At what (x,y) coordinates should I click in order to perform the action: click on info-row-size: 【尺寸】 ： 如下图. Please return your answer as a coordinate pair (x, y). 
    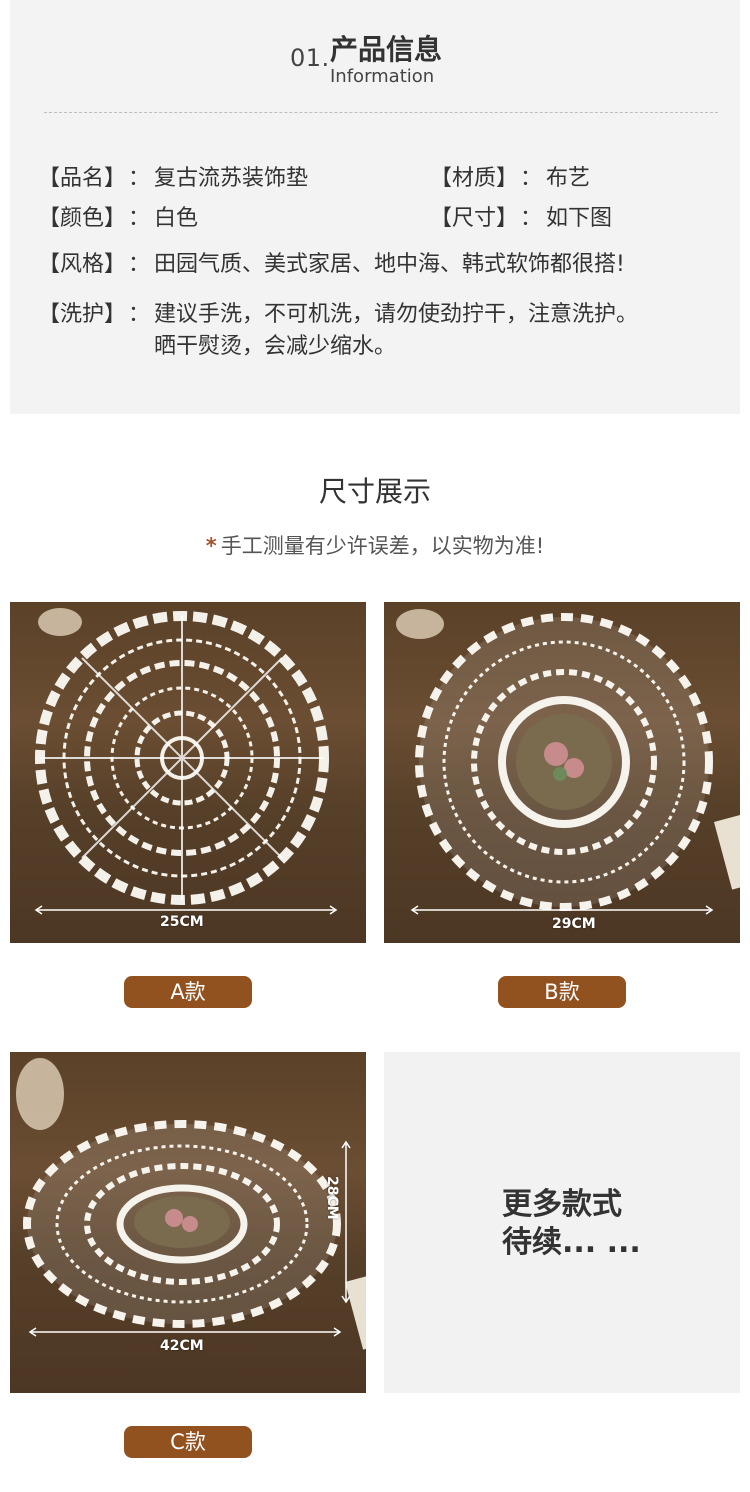
    Looking at the image, I should click on (580, 215).